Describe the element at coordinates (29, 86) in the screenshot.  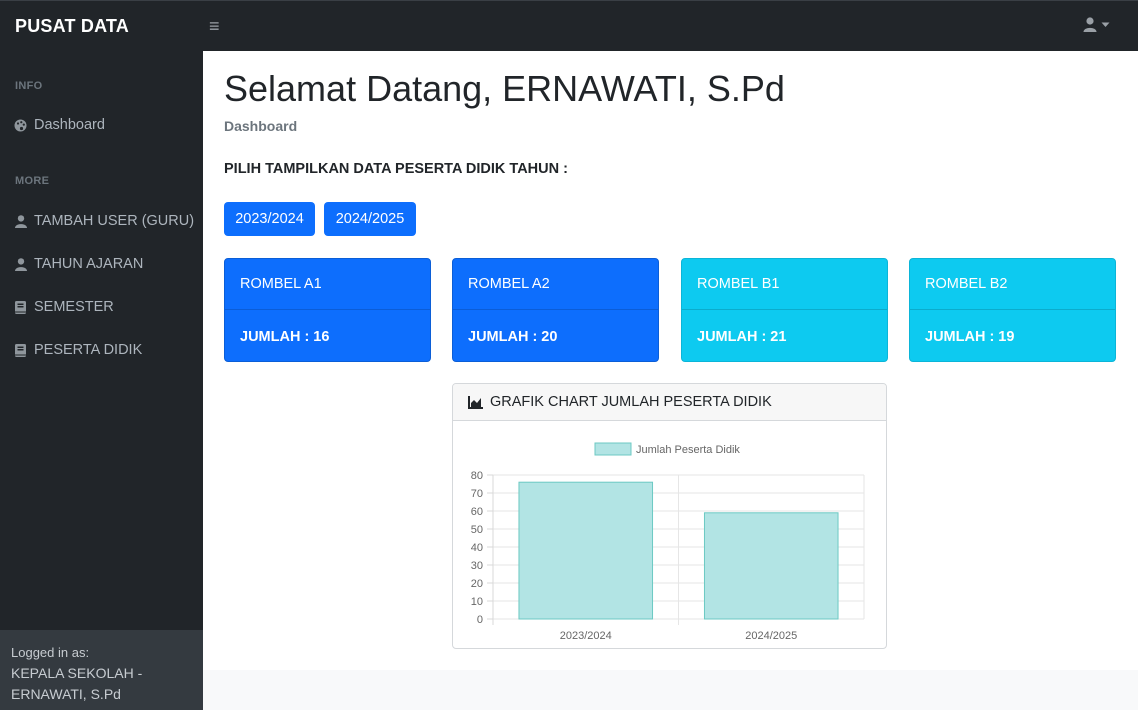
I see `sidebar-heading-info: INFO` at that location.